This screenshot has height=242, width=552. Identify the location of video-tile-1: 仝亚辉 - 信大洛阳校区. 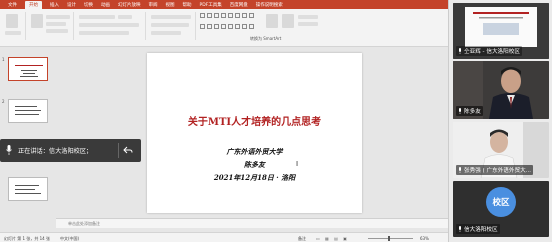
(501, 31).